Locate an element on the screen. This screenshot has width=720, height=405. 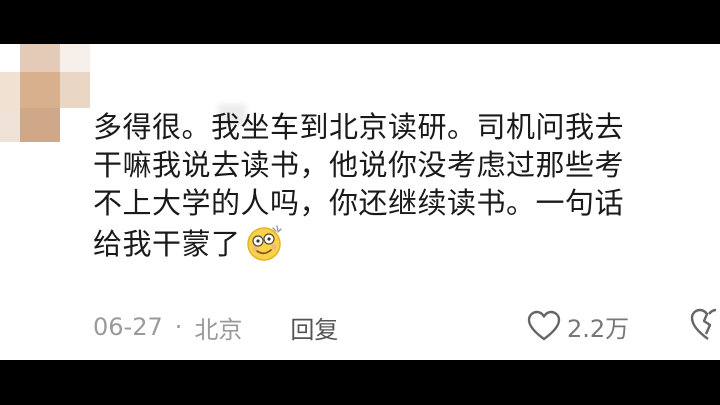
comment-date: 06-27 is located at coordinates (128, 327).